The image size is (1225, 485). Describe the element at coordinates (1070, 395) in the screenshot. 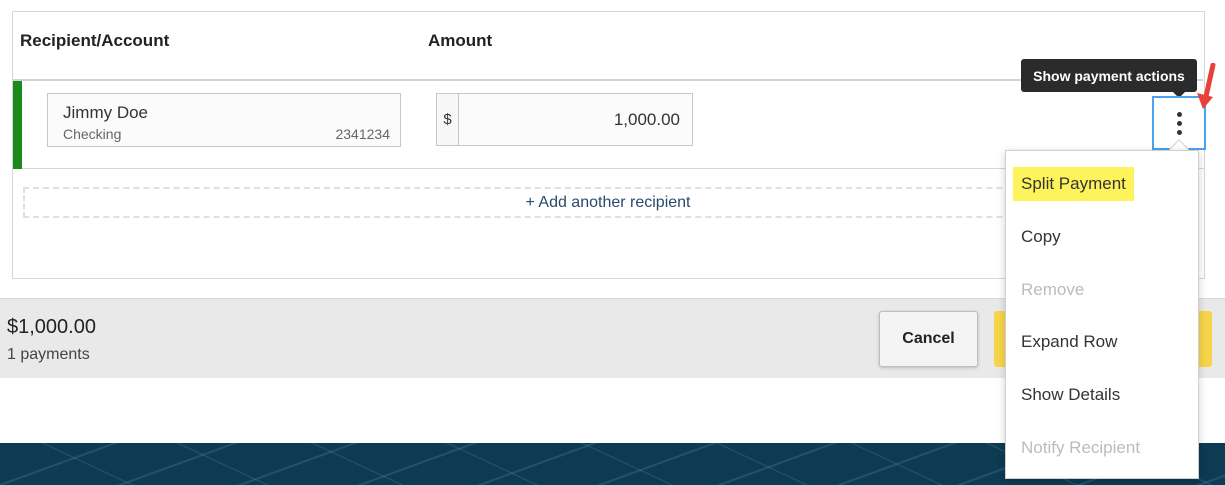

I see `menu-item-show-details: Show Details` at that location.